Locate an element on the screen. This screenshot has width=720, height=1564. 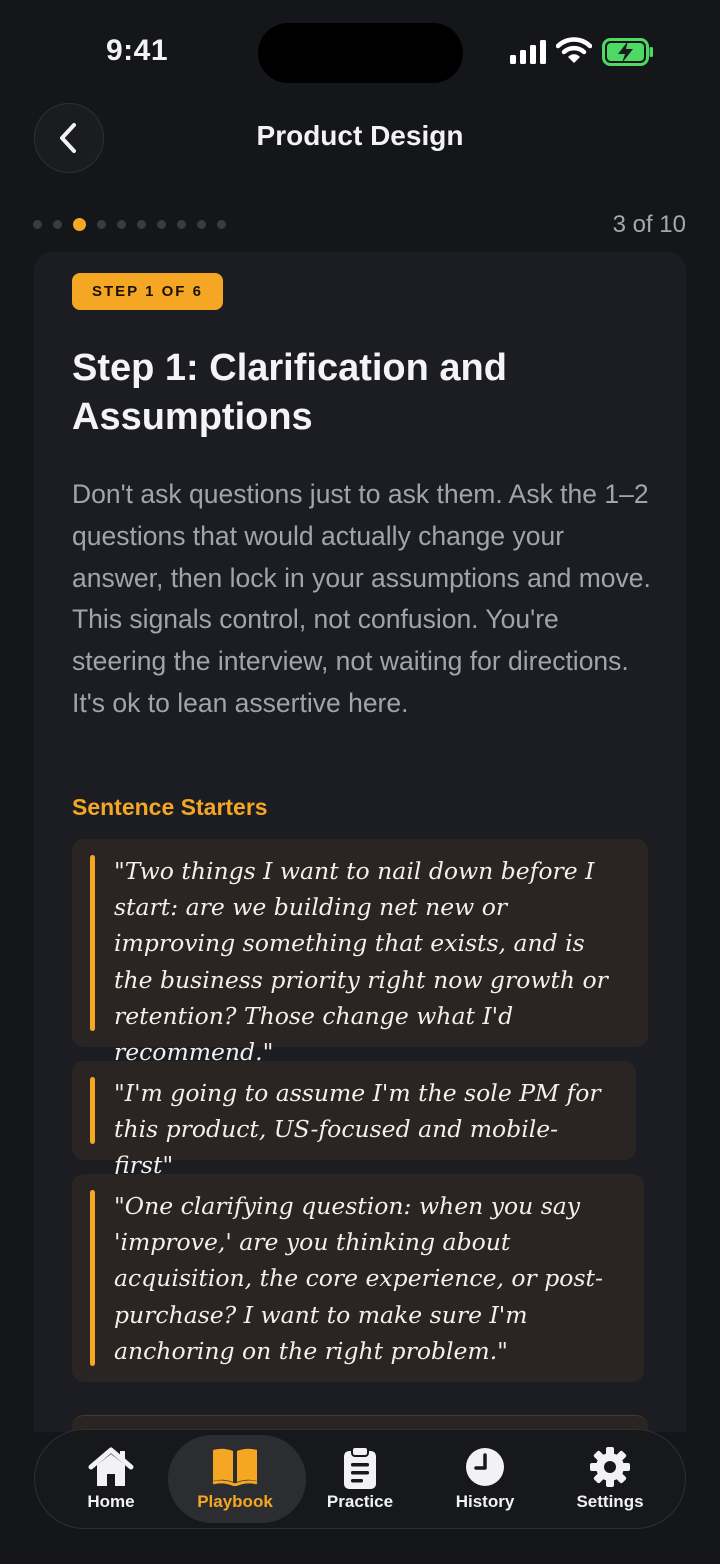
status-bar: 9:41 is located at coordinates (360, 50).